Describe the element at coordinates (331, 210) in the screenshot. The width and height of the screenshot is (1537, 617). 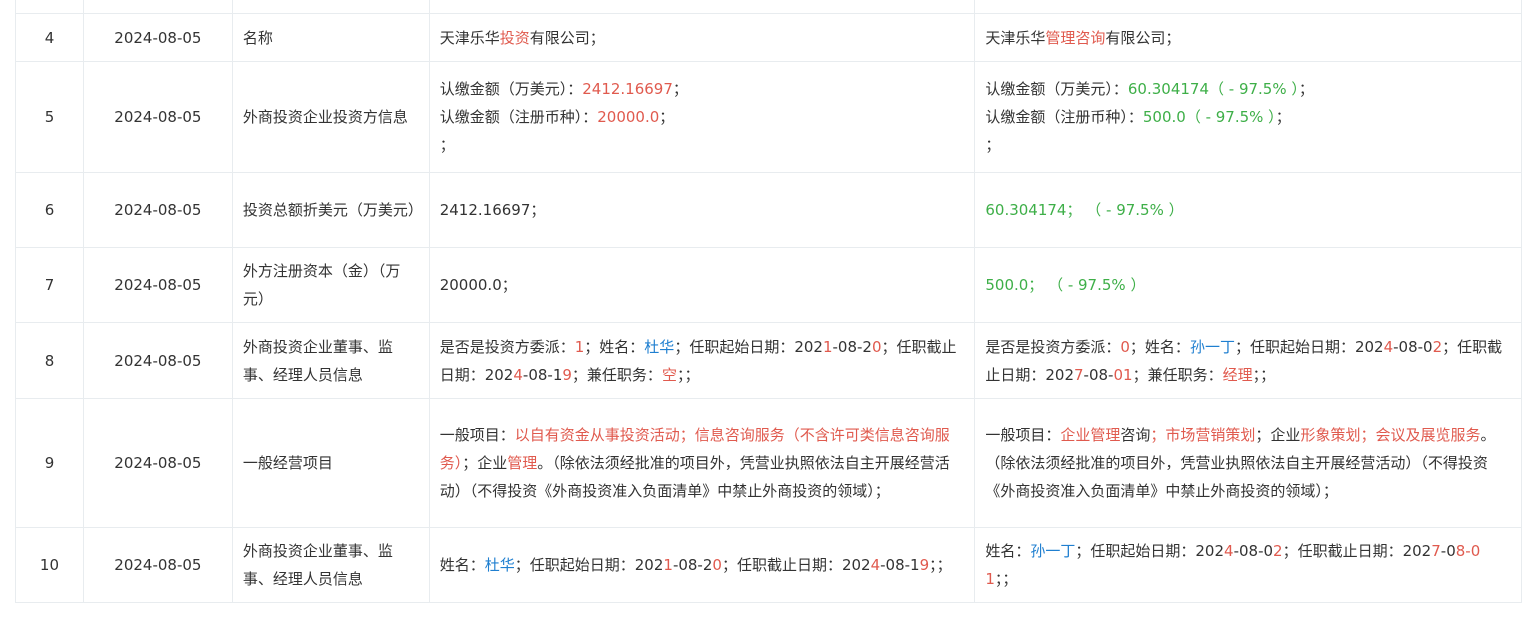
I see `change-item: 投资总额折美元（万美元）` at that location.